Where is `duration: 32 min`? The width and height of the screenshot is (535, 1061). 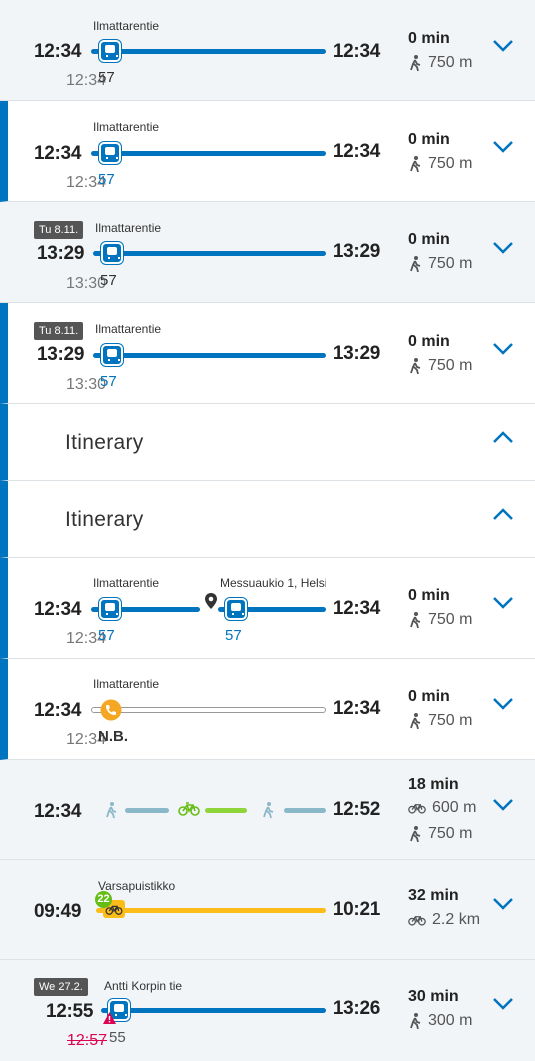 duration: 32 min is located at coordinates (433, 895).